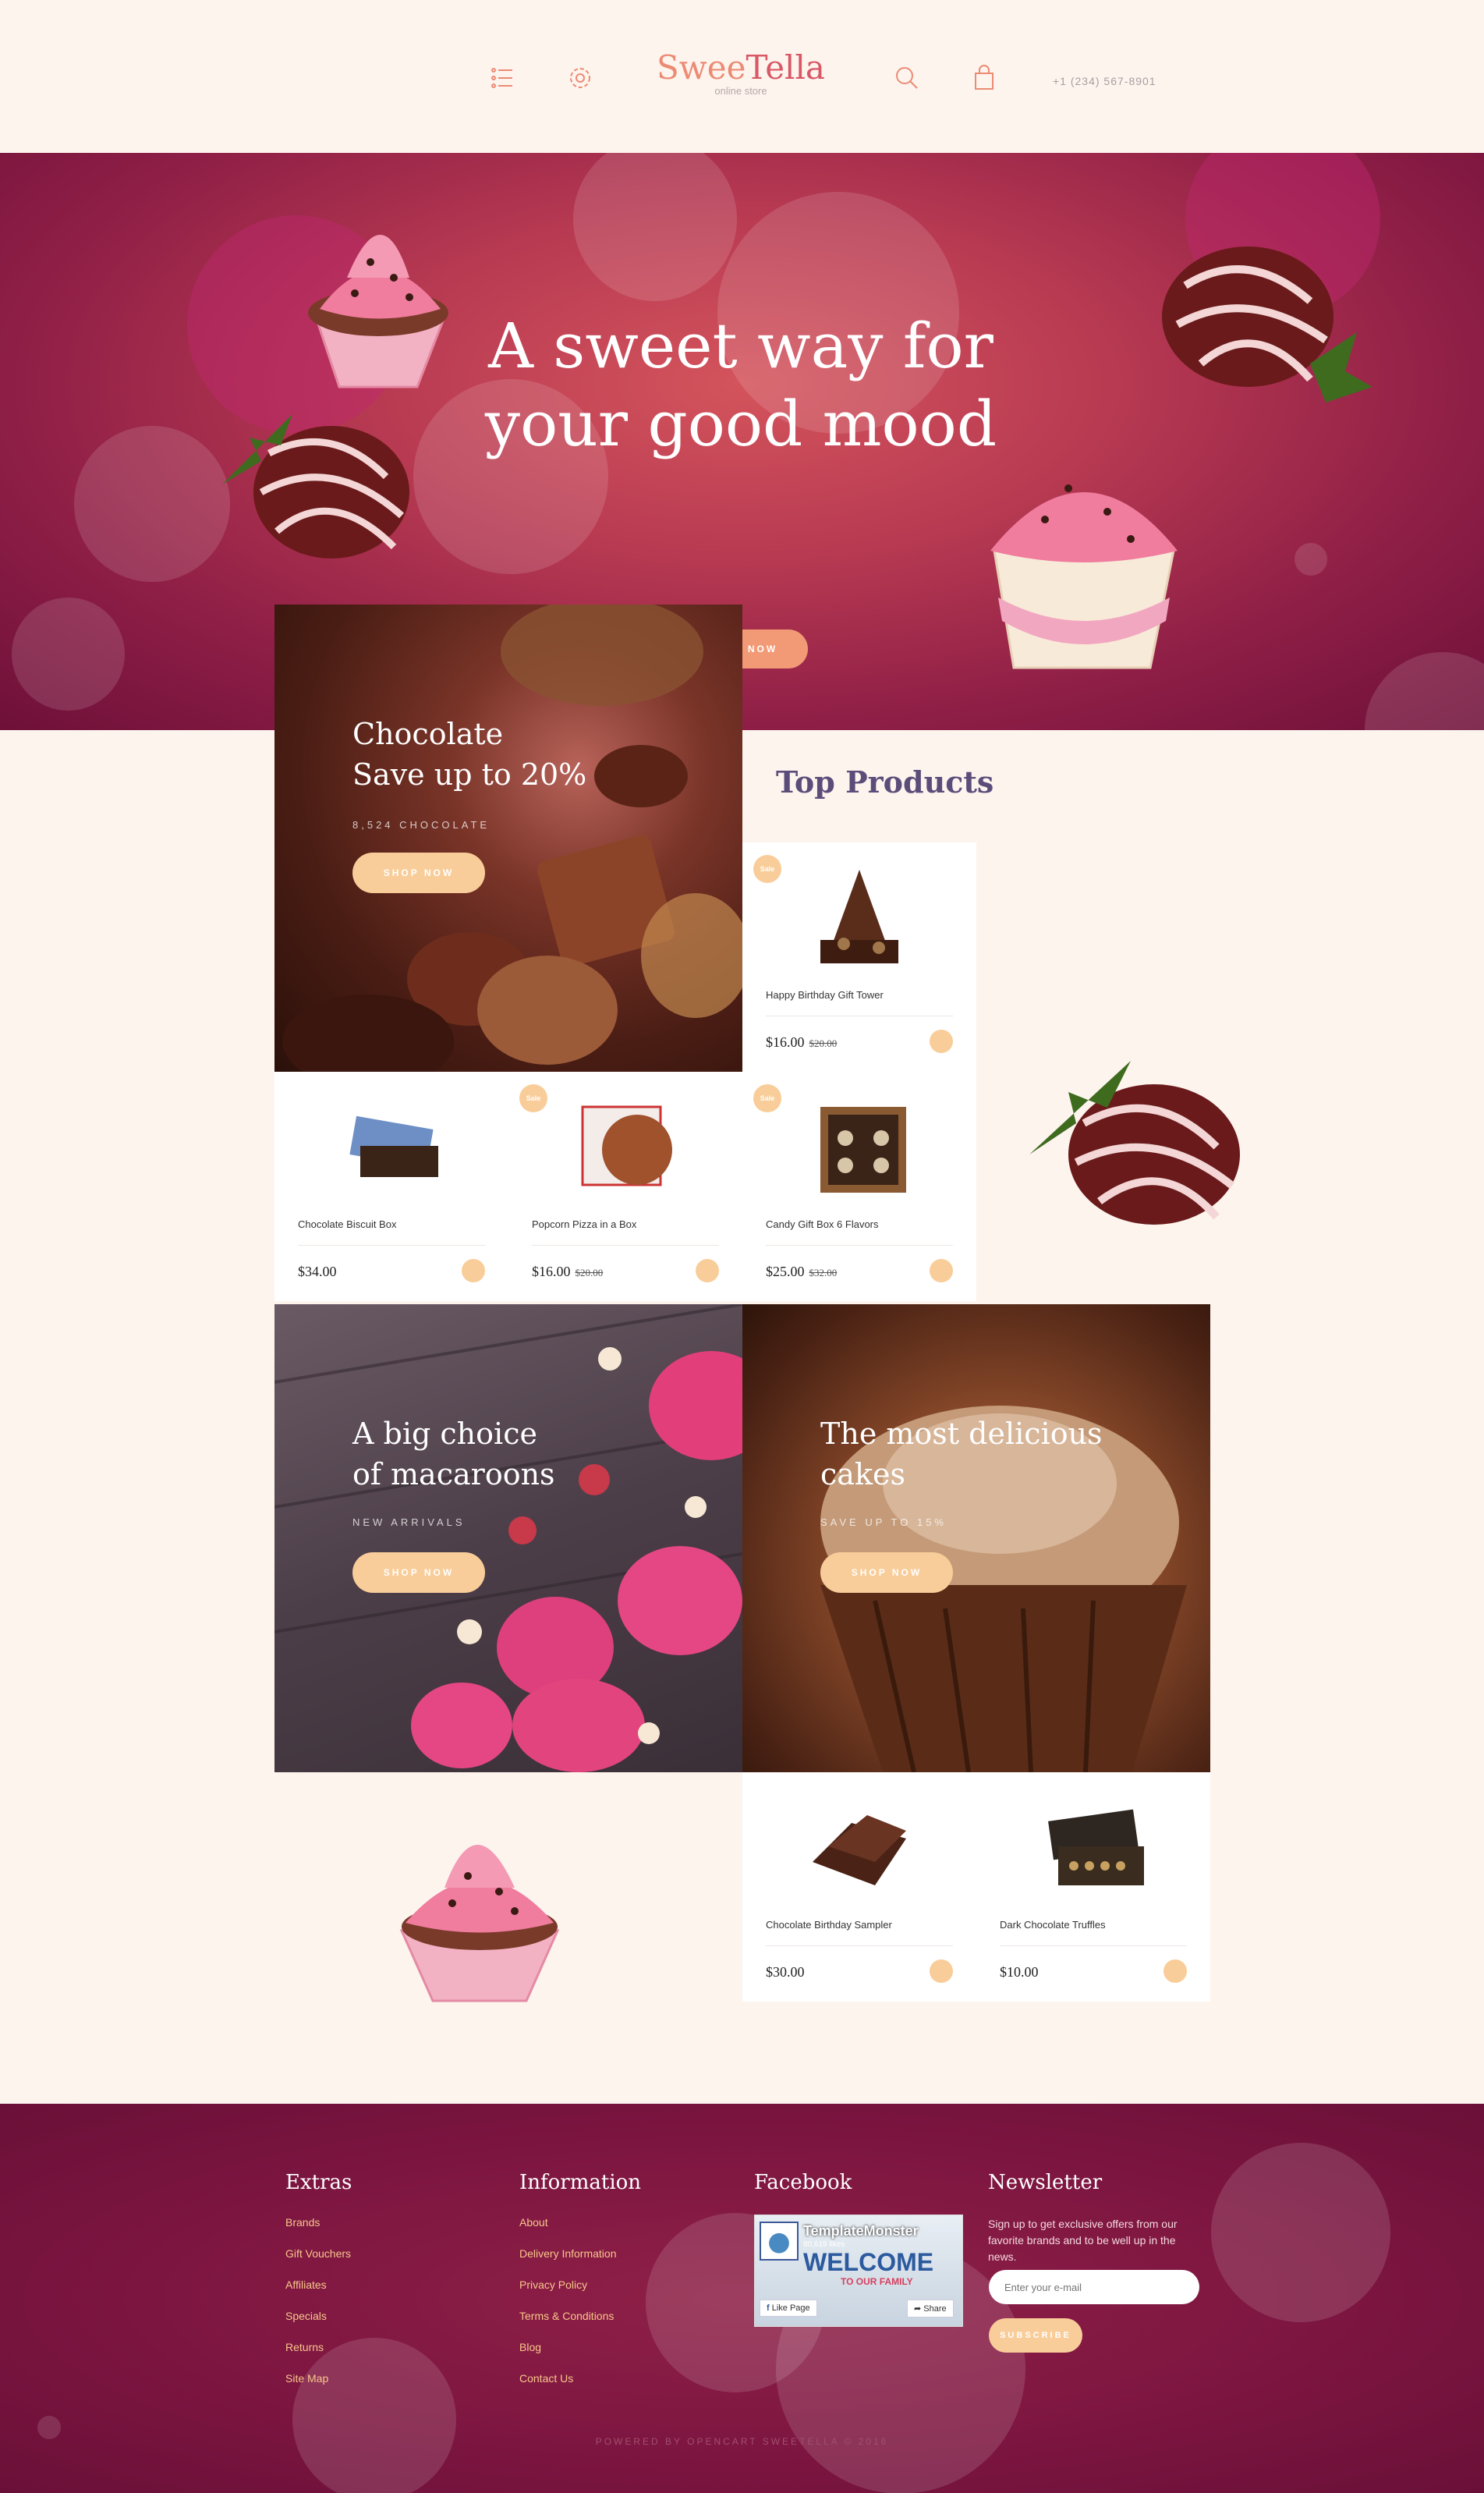 This screenshot has height=2493, width=1484. Describe the element at coordinates (829, 1925) in the screenshot. I see `product-name: Chocolate Birthday Sampler` at that location.